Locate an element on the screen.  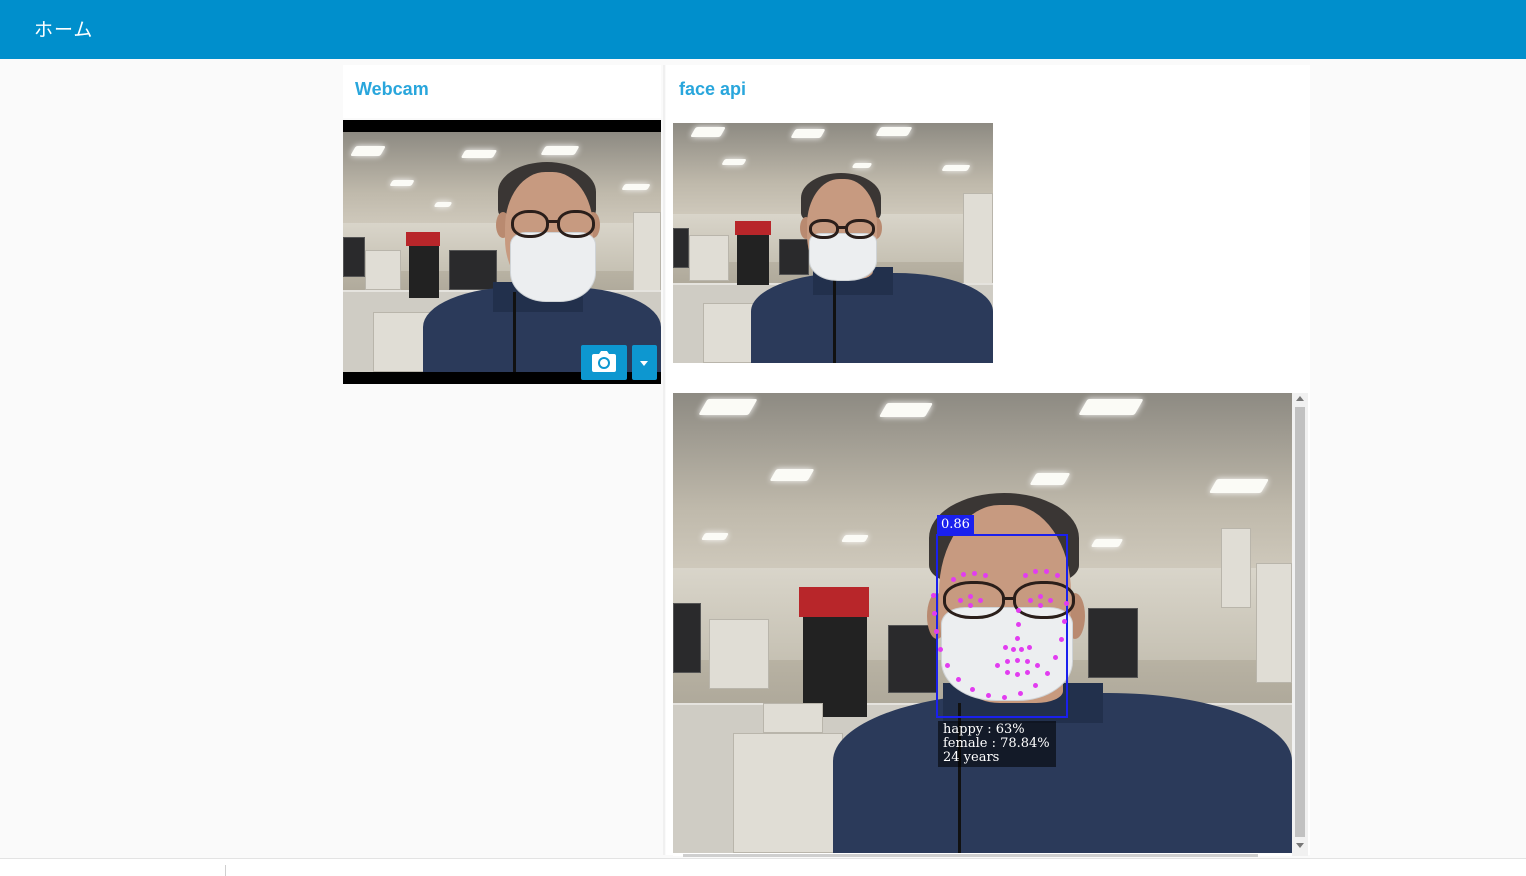
scroll-down-arrow-icon is located at coordinates (1300, 845).